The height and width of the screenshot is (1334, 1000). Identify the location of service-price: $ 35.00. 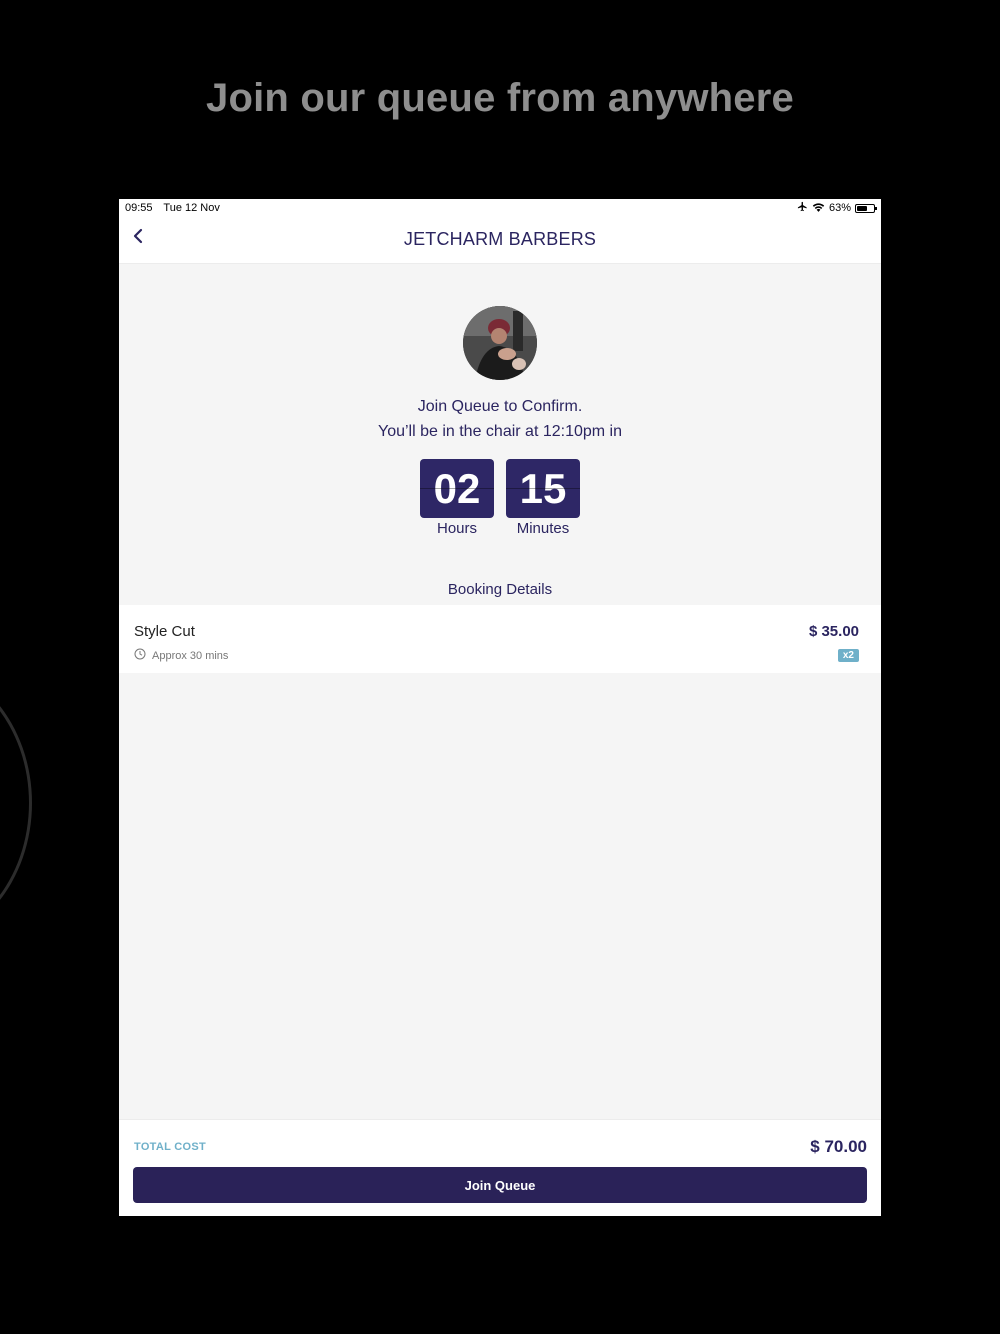
(833, 631).